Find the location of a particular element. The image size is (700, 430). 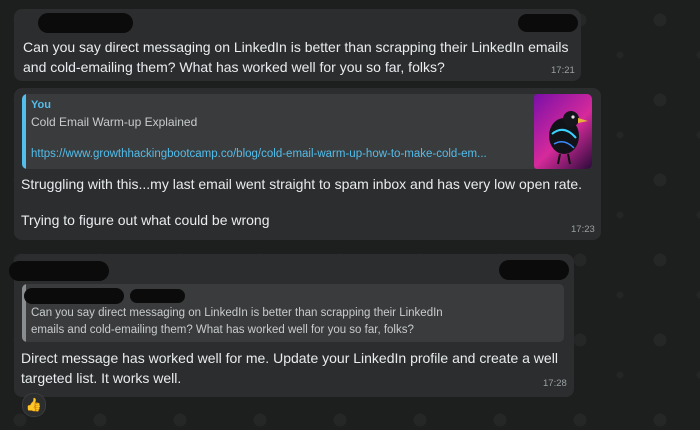

bird-image-icon is located at coordinates (568, 138).